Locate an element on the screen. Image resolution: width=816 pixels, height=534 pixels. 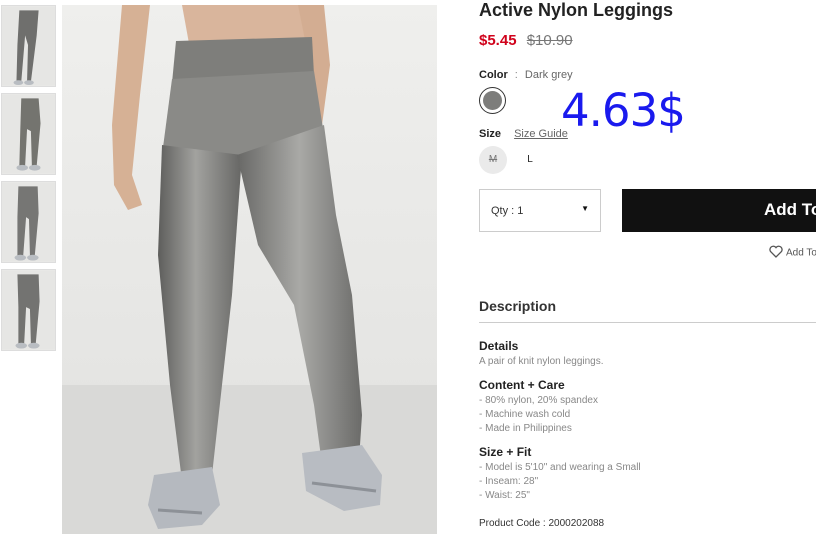
size-fit-title: Size + Fit is located at coordinates (505, 452).